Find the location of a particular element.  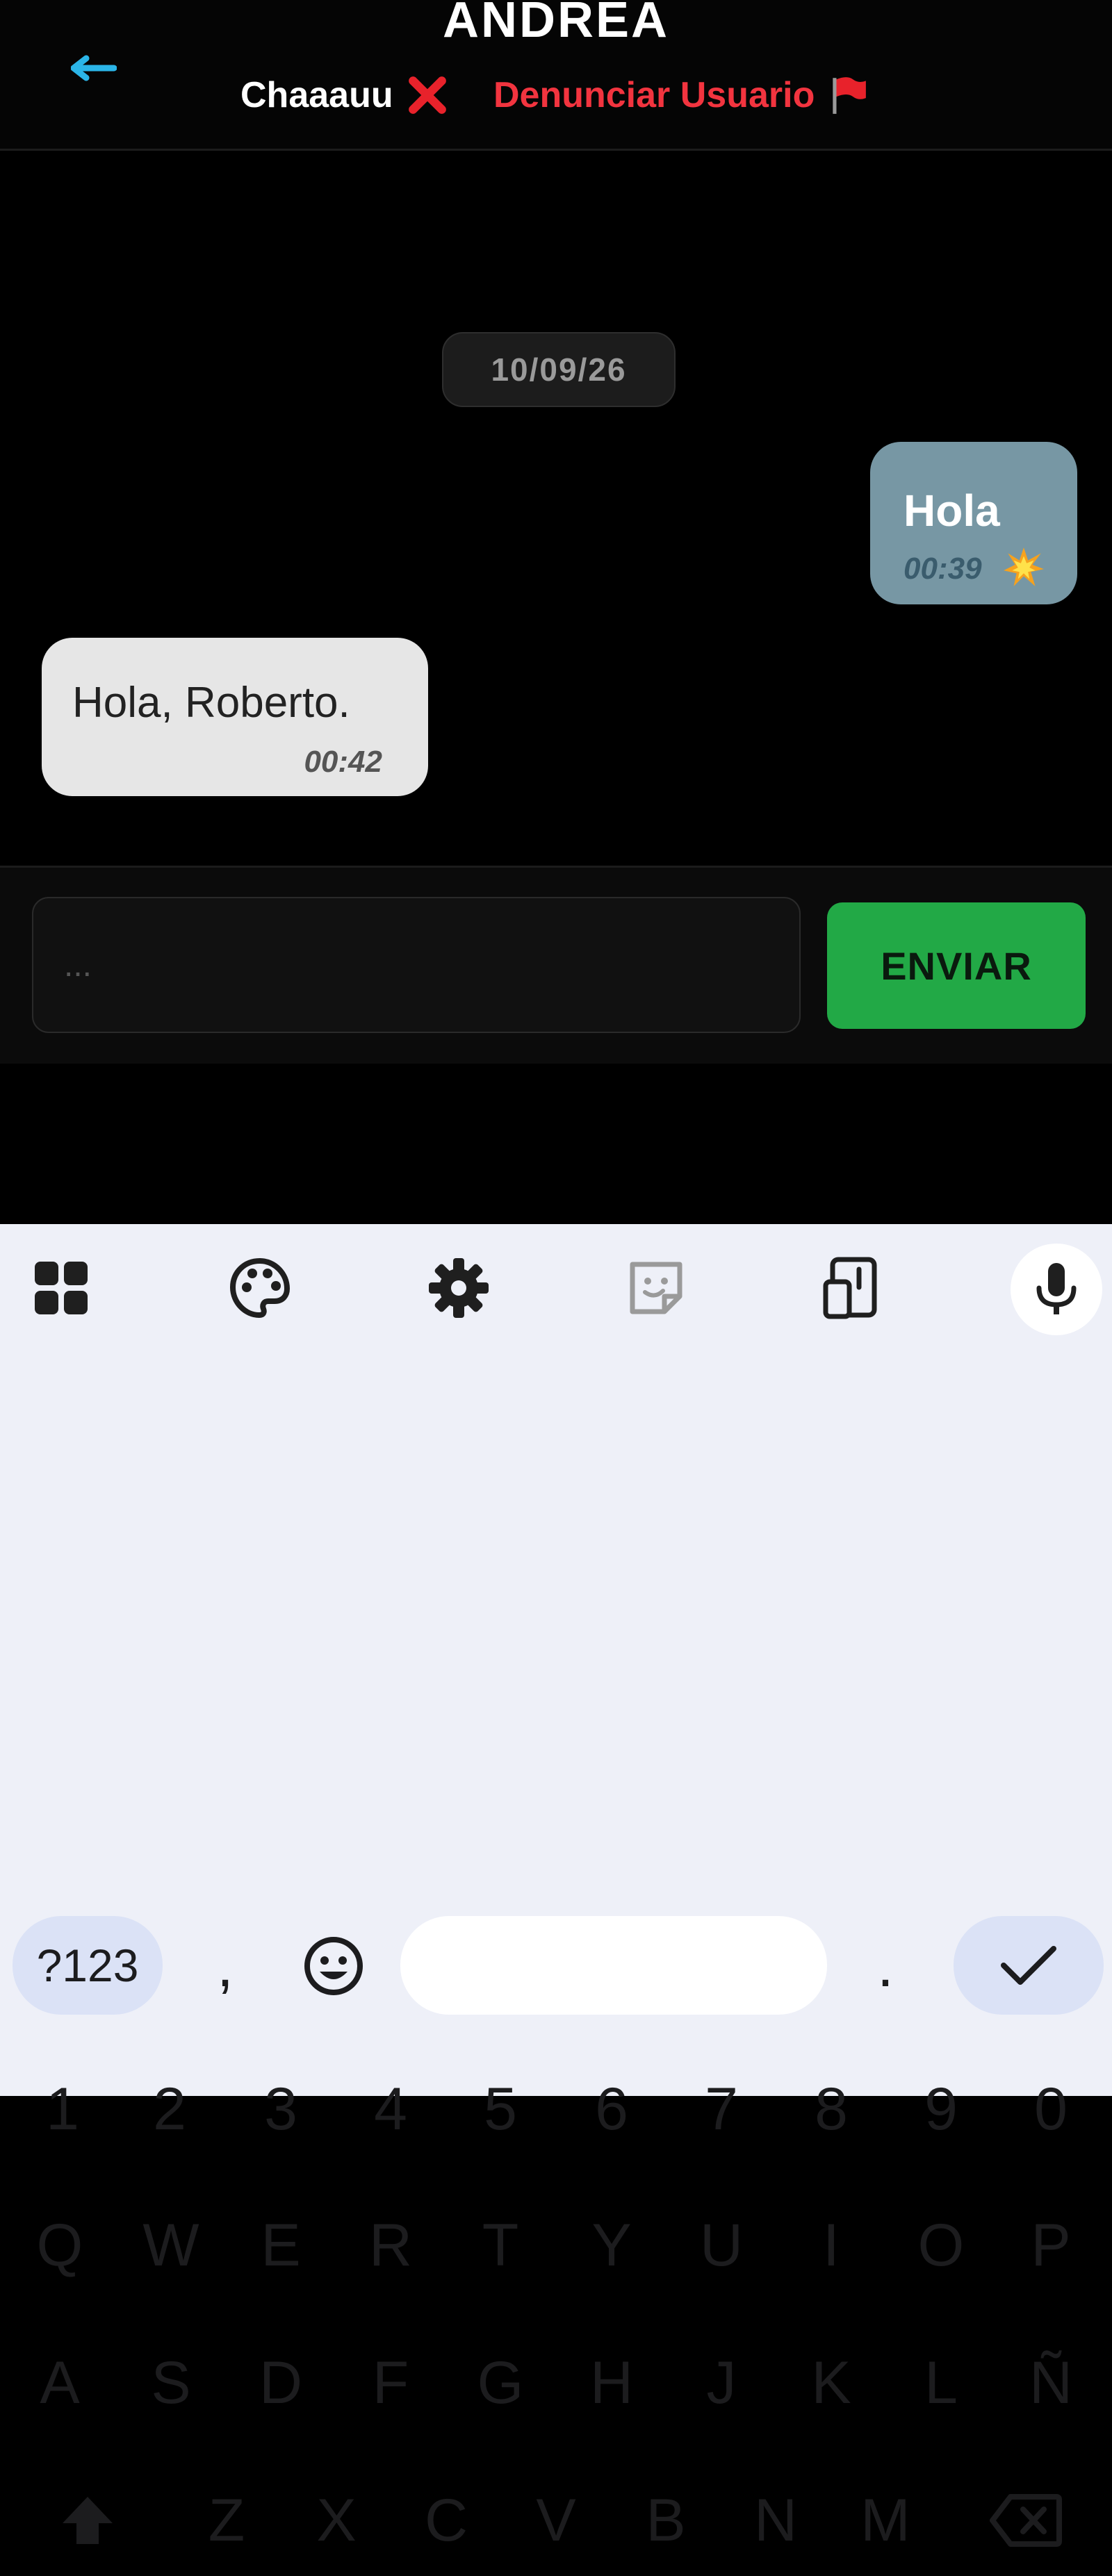

message-input is located at coordinates (416, 965).